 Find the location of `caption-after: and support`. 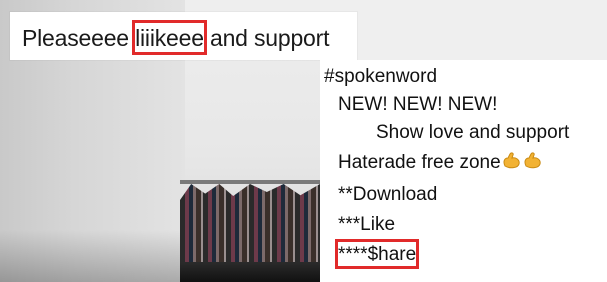

caption-after: and support is located at coordinates (266, 38).